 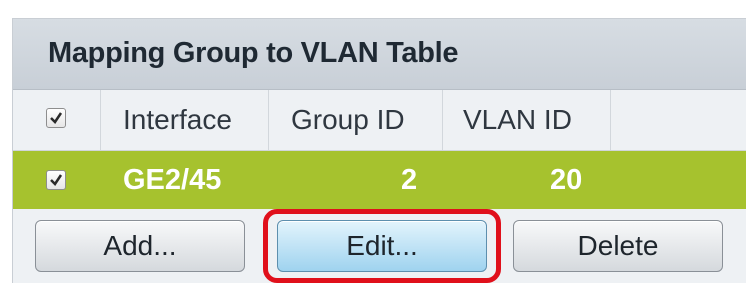 I want to click on row-interface: GE2/45, so click(x=172, y=180).